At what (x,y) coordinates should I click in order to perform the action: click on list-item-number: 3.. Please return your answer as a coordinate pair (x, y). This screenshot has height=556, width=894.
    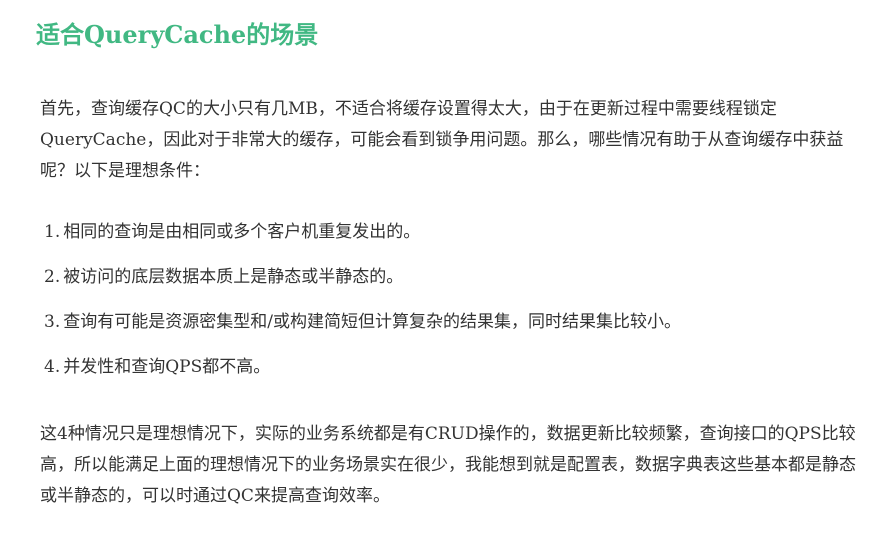
    Looking at the image, I should click on (52, 322).